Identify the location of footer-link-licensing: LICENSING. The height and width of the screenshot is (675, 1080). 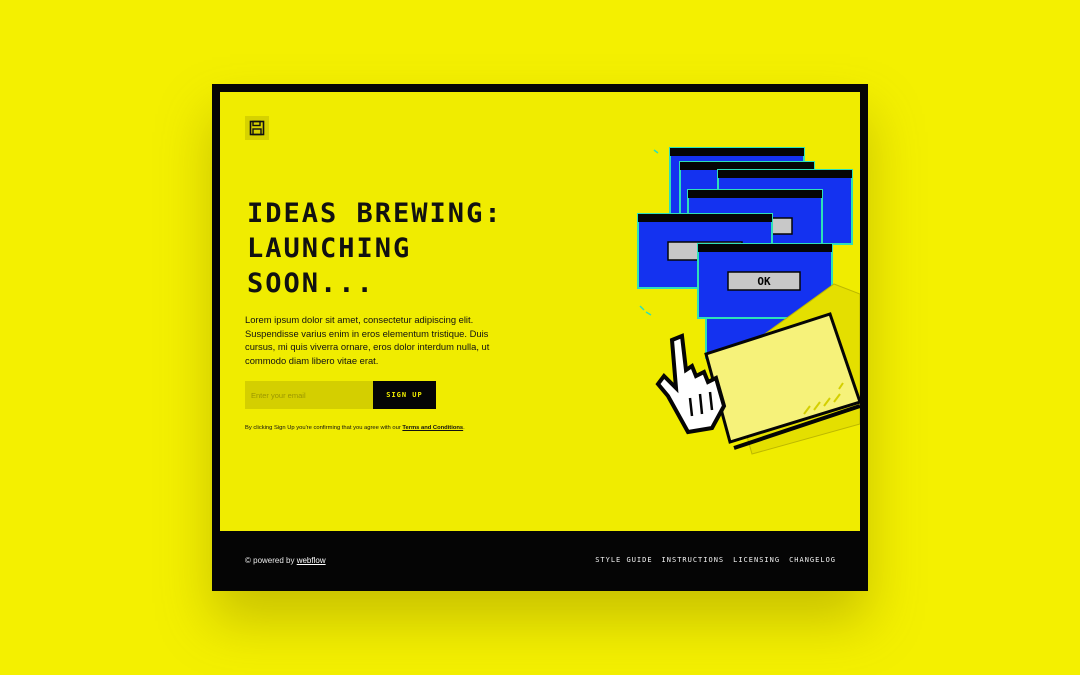
(756, 560).